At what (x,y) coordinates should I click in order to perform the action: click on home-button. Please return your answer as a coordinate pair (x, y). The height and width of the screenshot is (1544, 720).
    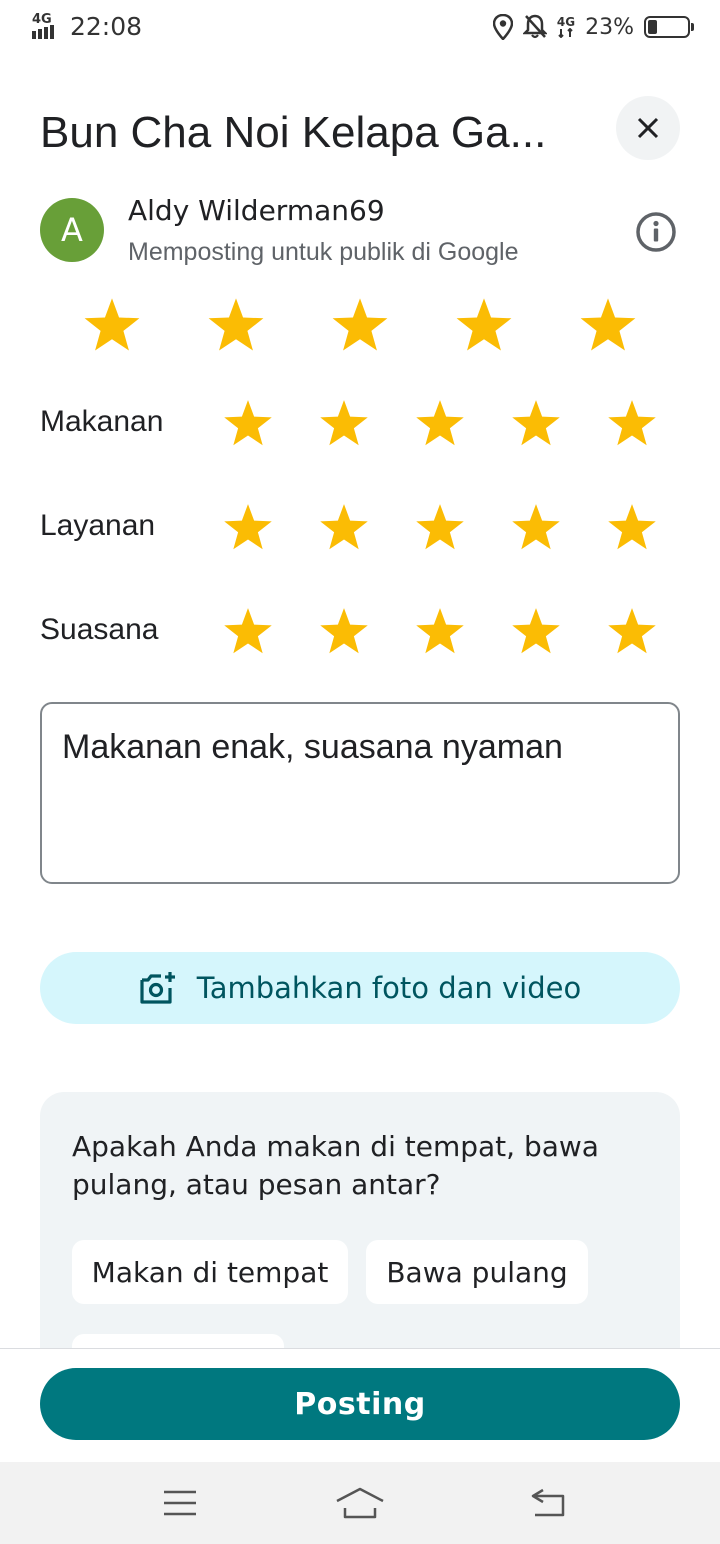
    Looking at the image, I should click on (360, 1503).